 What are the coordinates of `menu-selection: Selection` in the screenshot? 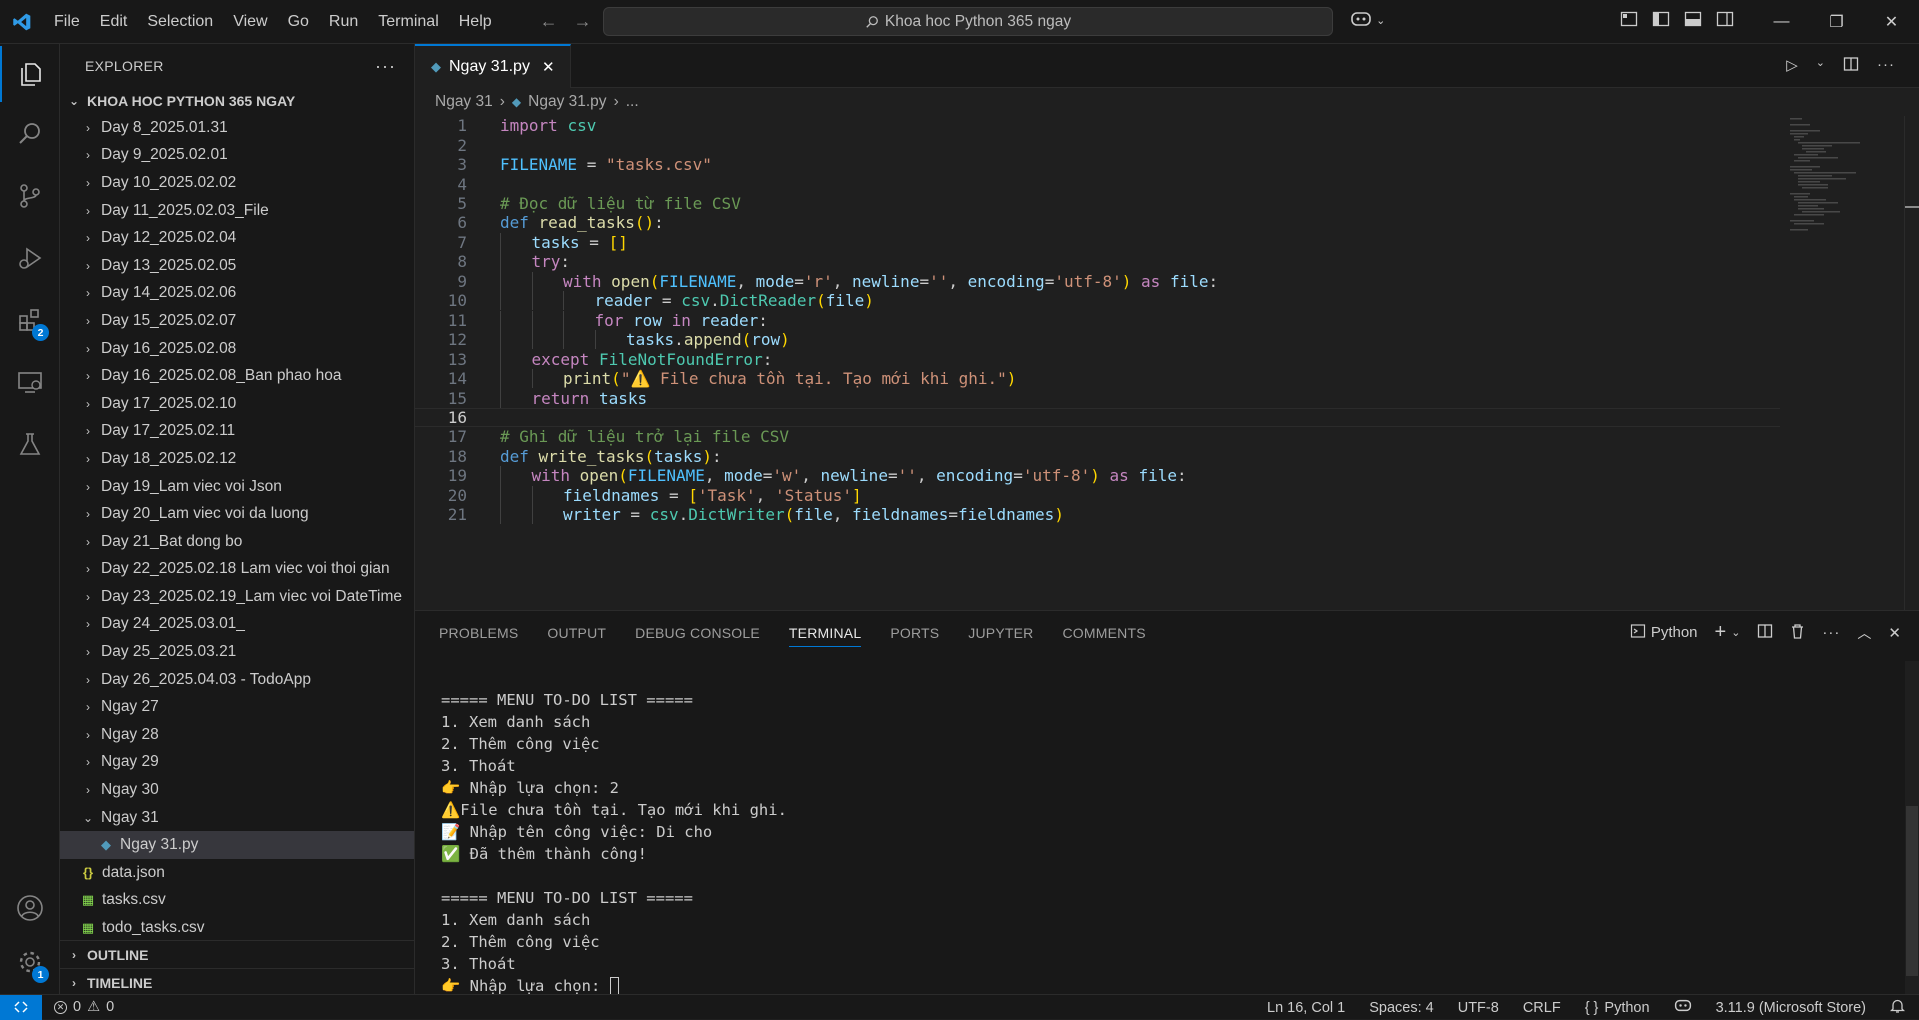 It's located at (180, 22).